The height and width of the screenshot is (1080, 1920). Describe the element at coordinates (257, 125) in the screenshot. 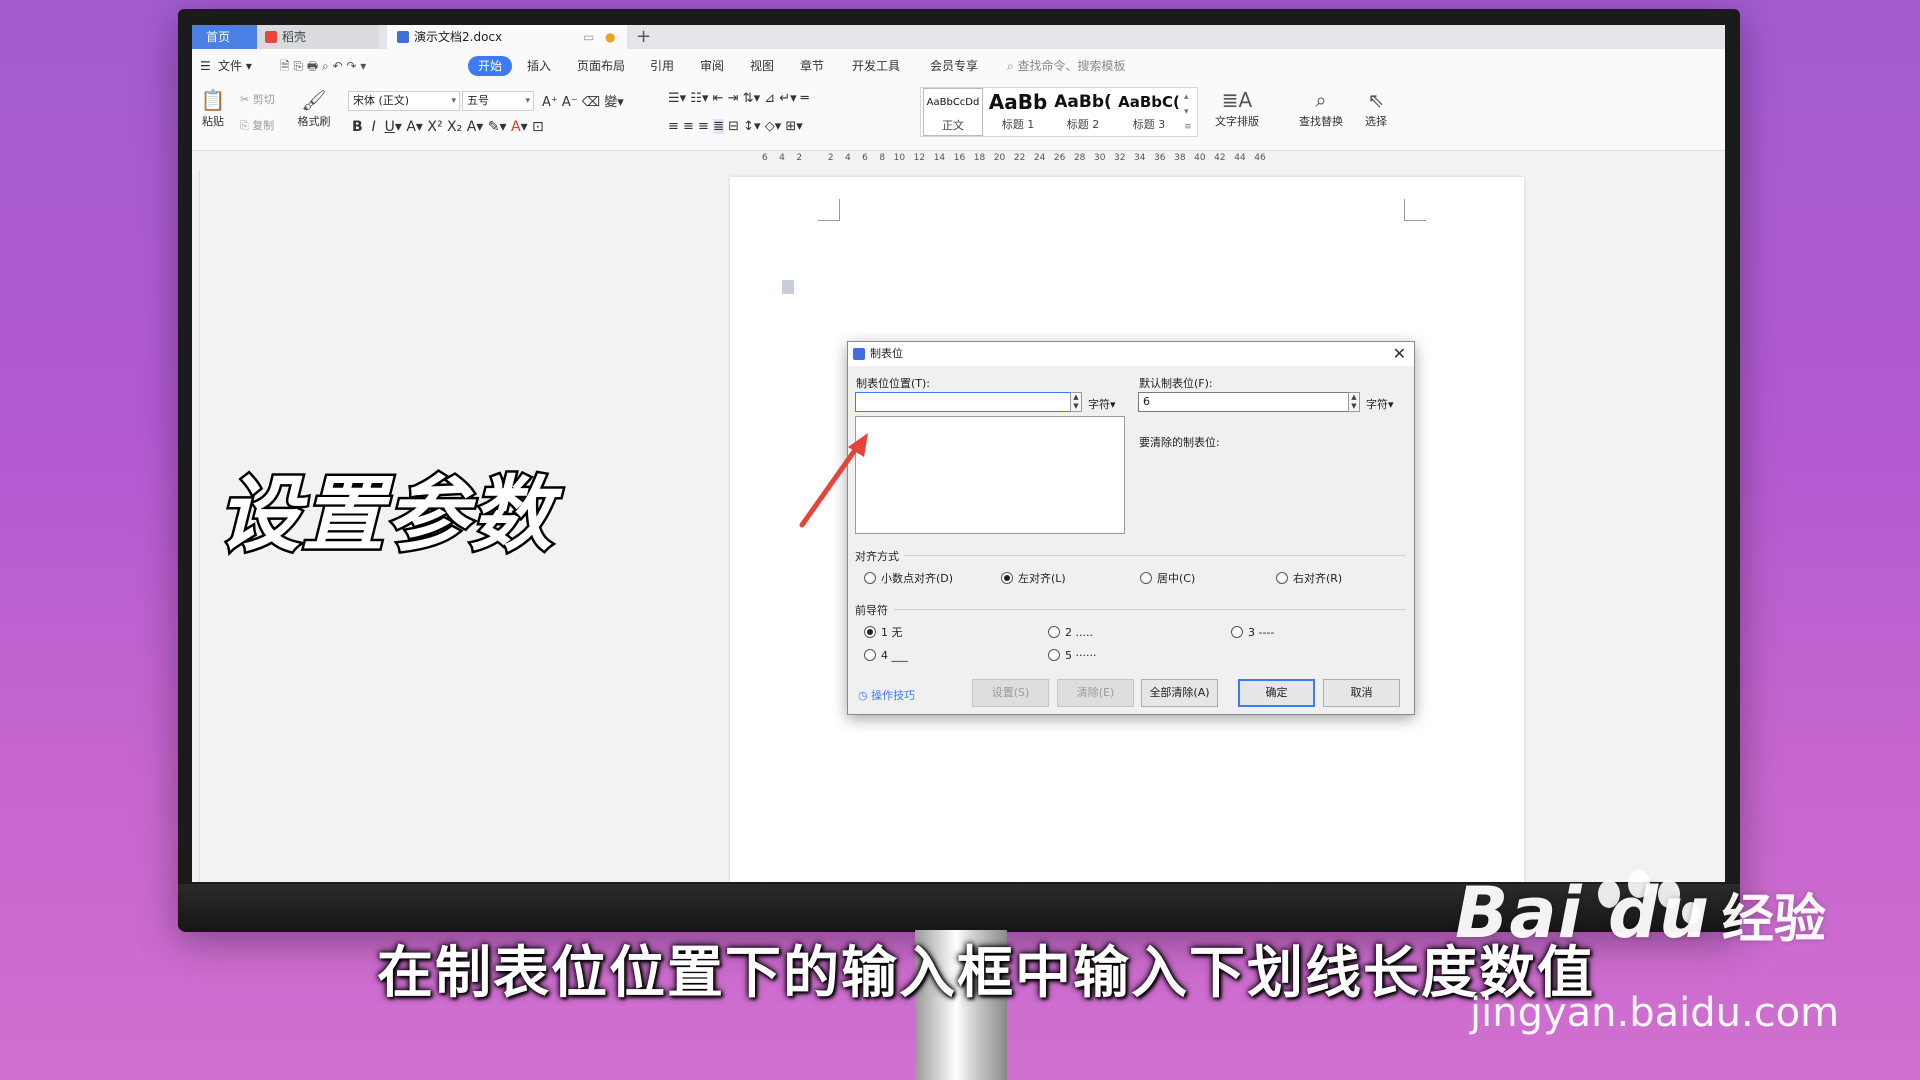

I see `copy-button: ⎘ 复制` at that location.